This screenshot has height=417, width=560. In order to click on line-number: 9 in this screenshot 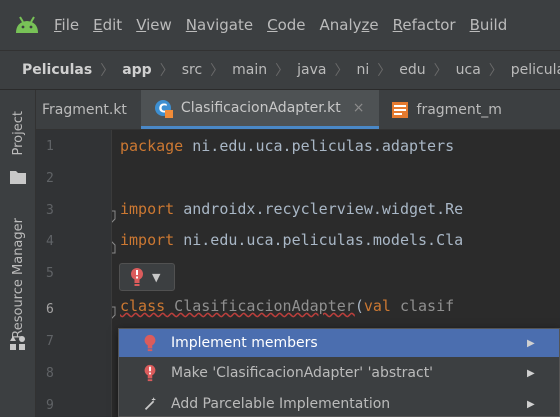, I will do `click(50, 405)`.